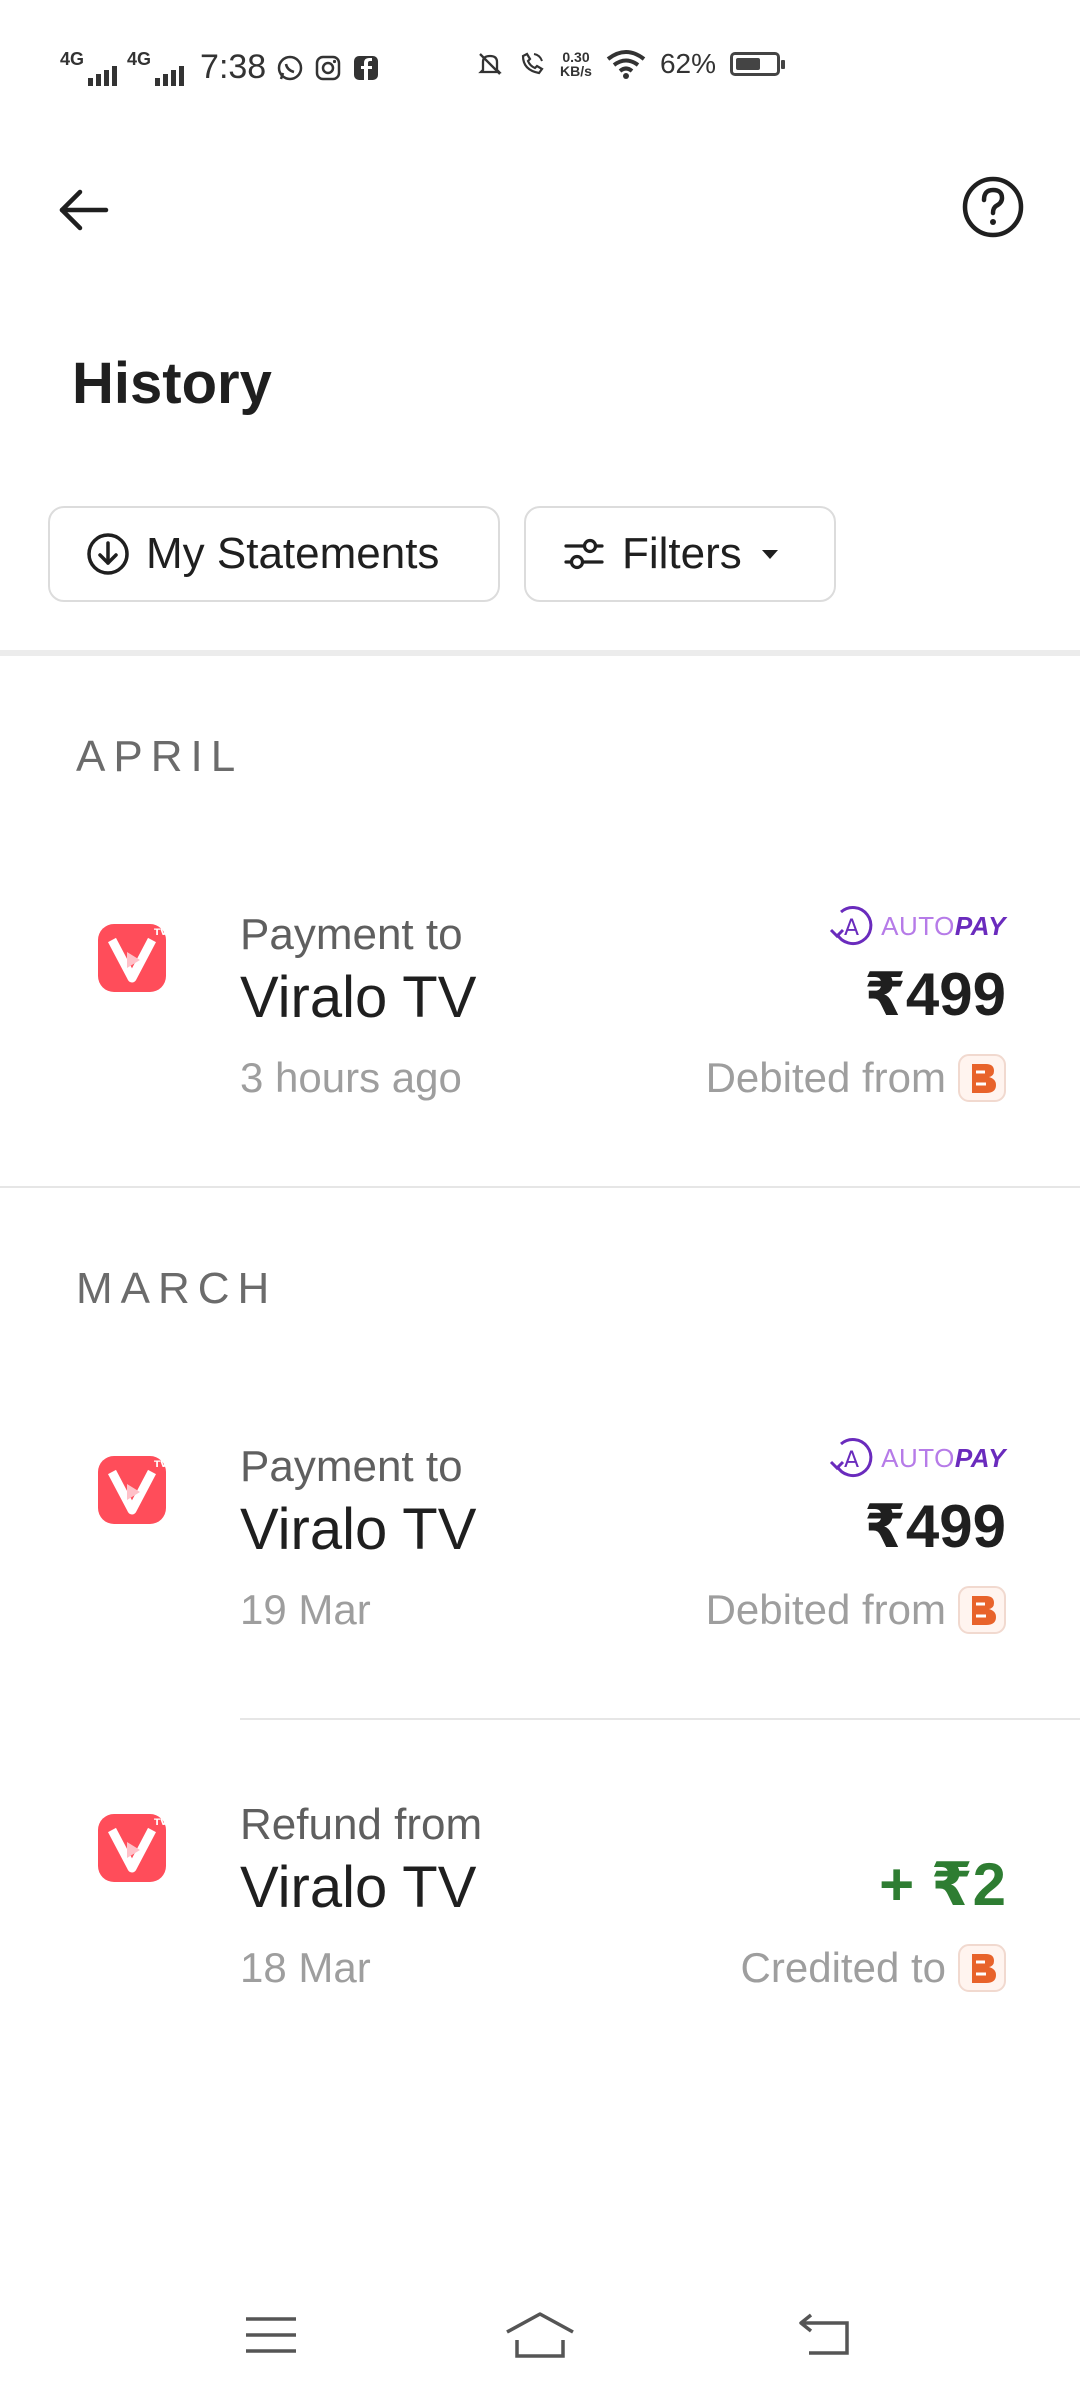  Describe the element at coordinates (290, 67) in the screenshot. I see `whatsapp-icon` at that location.